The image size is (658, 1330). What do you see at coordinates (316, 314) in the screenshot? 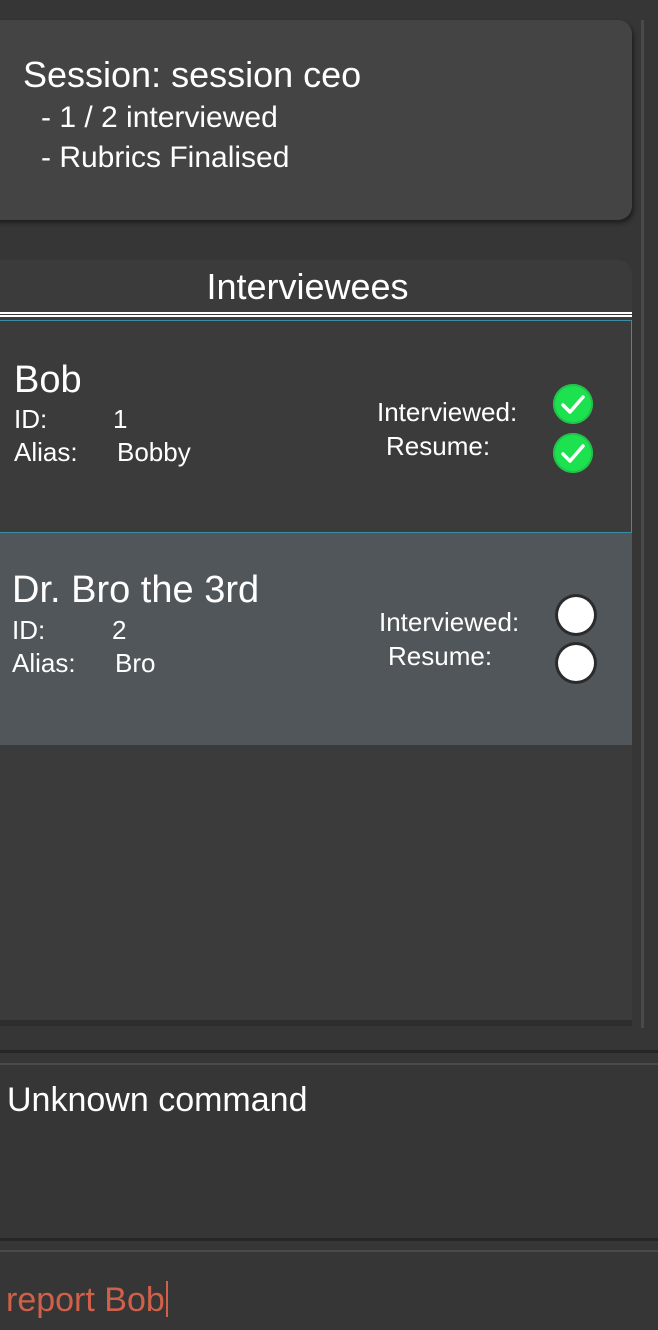
I see `header-divider` at bounding box center [316, 314].